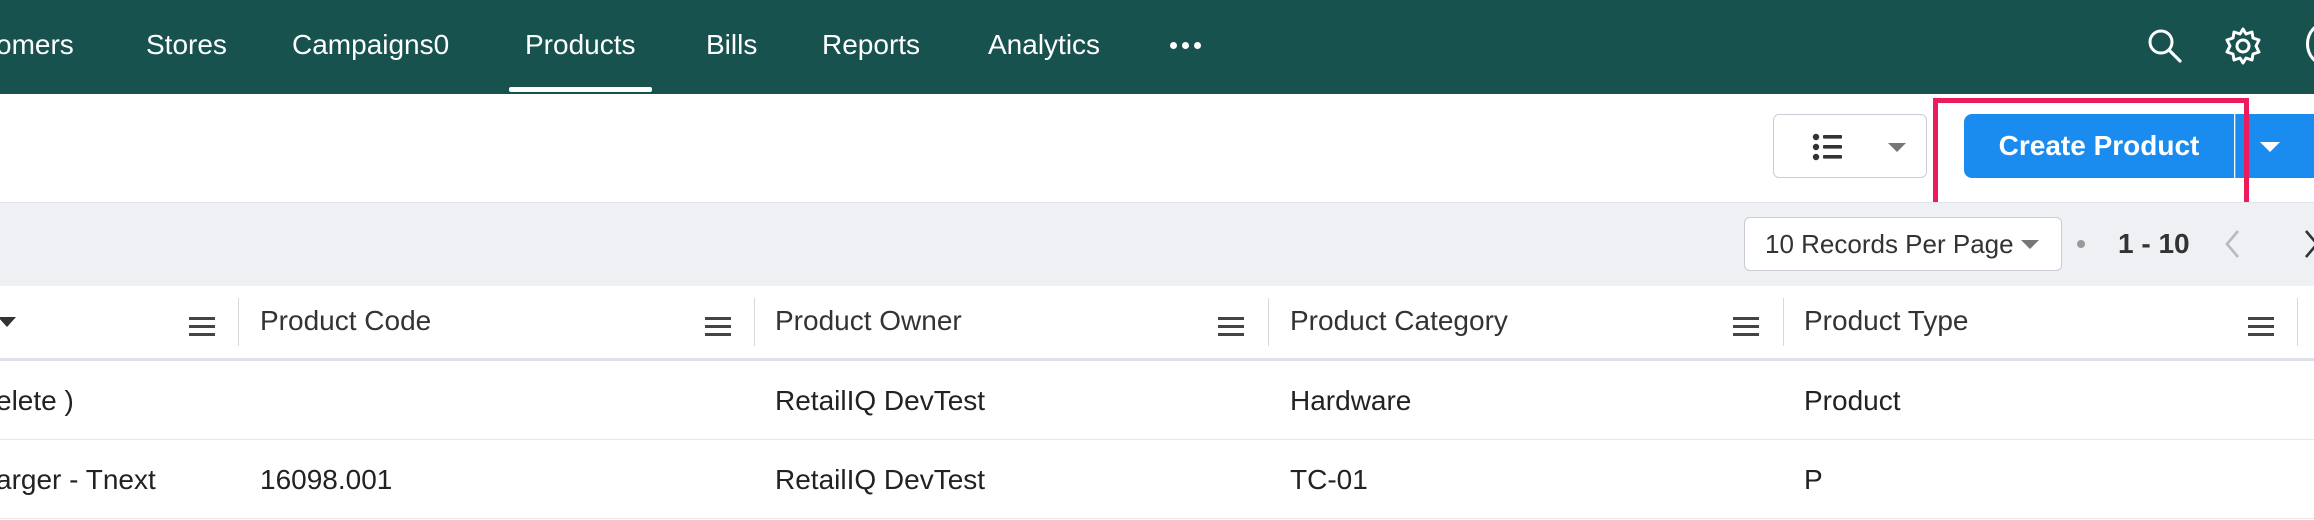 Image resolution: width=2314 pixels, height=520 pixels. What do you see at coordinates (1827, 149) in the screenshot?
I see `list-view-icon` at bounding box center [1827, 149].